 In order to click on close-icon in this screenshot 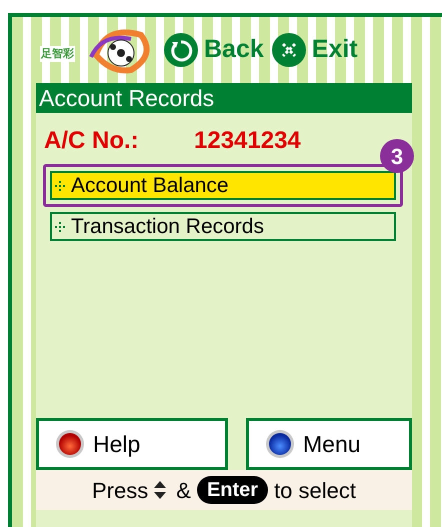, I will do `click(289, 50)`.